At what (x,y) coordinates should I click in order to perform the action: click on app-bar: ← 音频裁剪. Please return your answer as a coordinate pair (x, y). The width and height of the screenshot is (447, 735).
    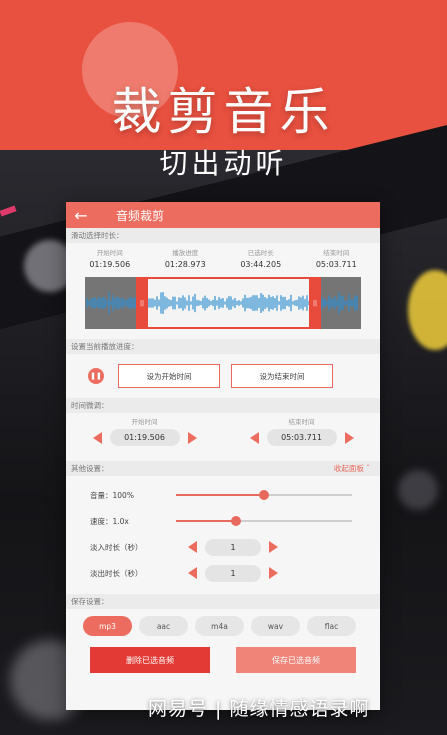
    Looking at the image, I should click on (223, 215).